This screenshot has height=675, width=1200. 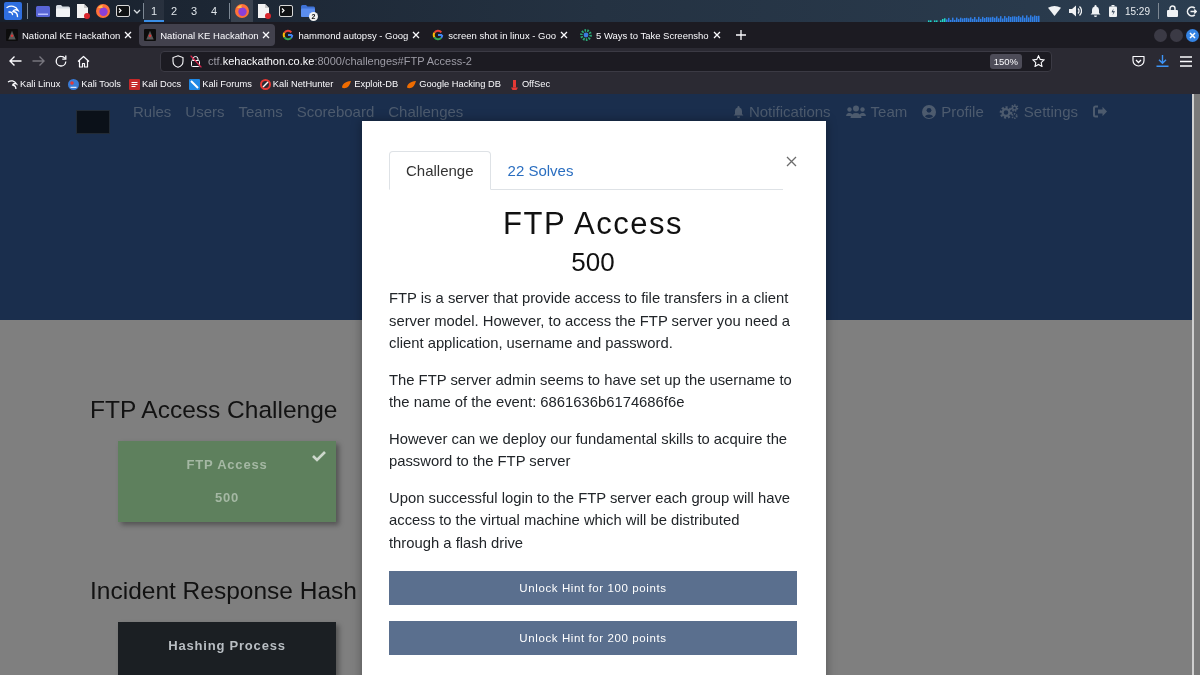 I want to click on lock-icon, so click(x=1172, y=11).